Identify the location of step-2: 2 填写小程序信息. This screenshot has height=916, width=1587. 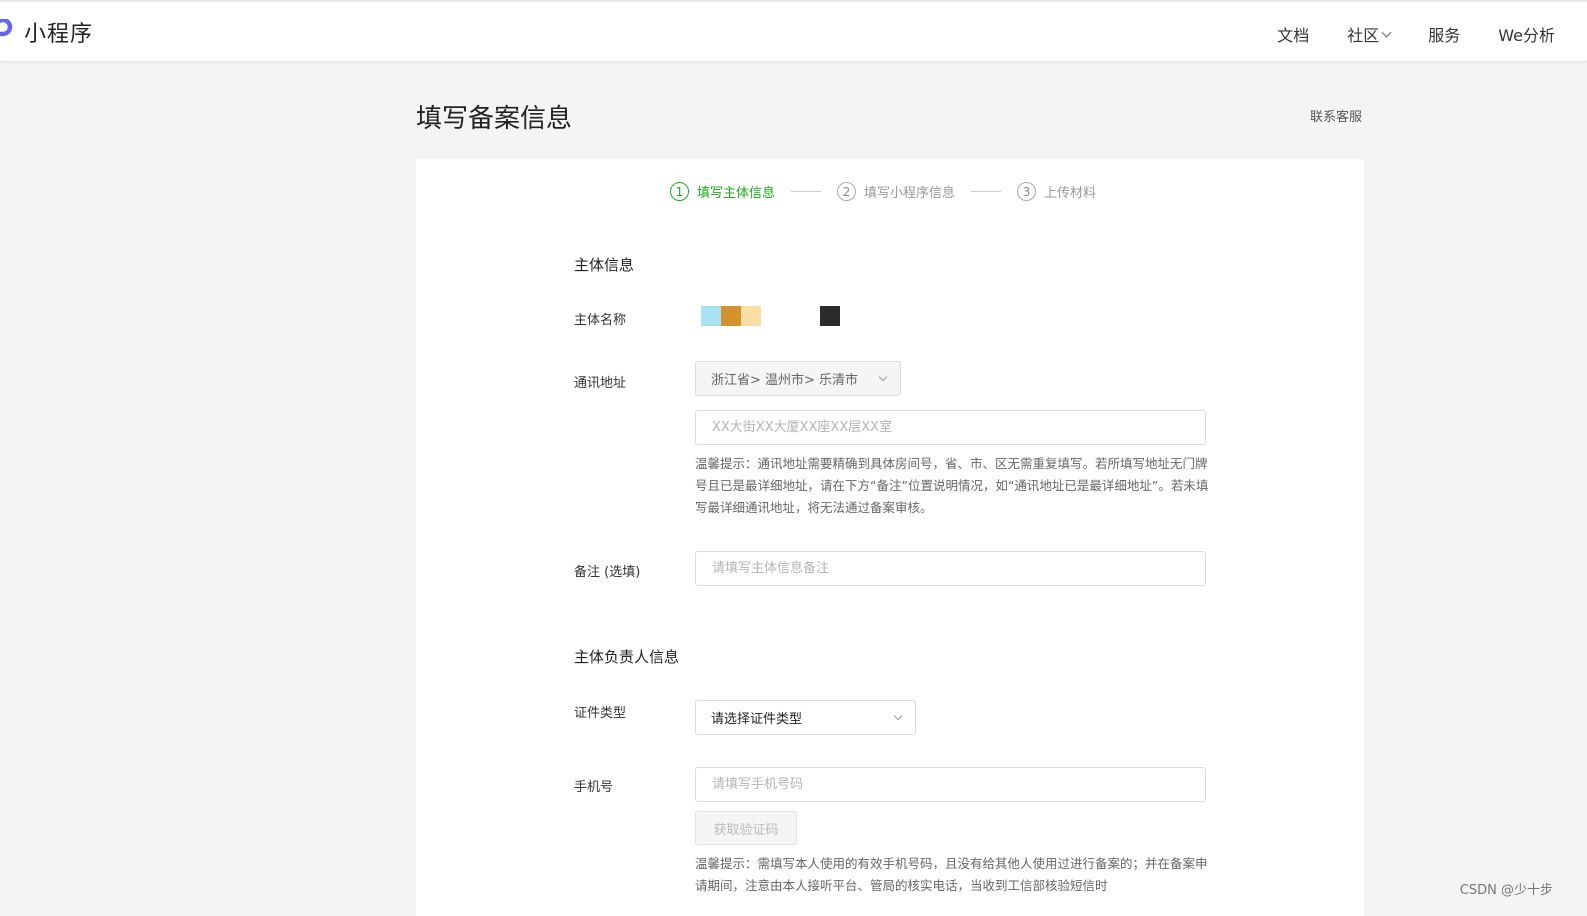
(896, 191).